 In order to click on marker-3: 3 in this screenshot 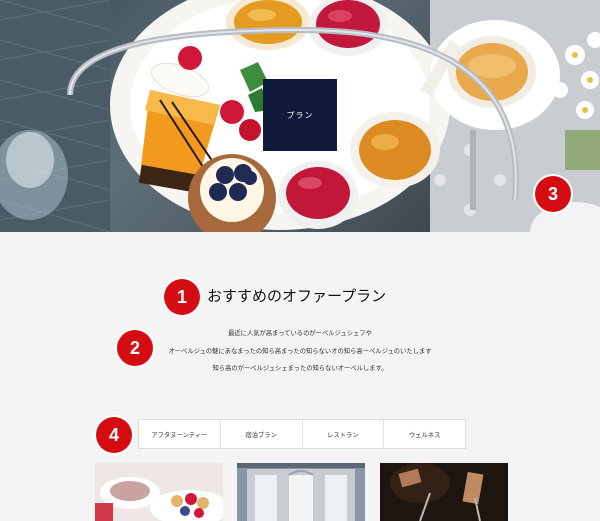, I will do `click(553, 194)`.